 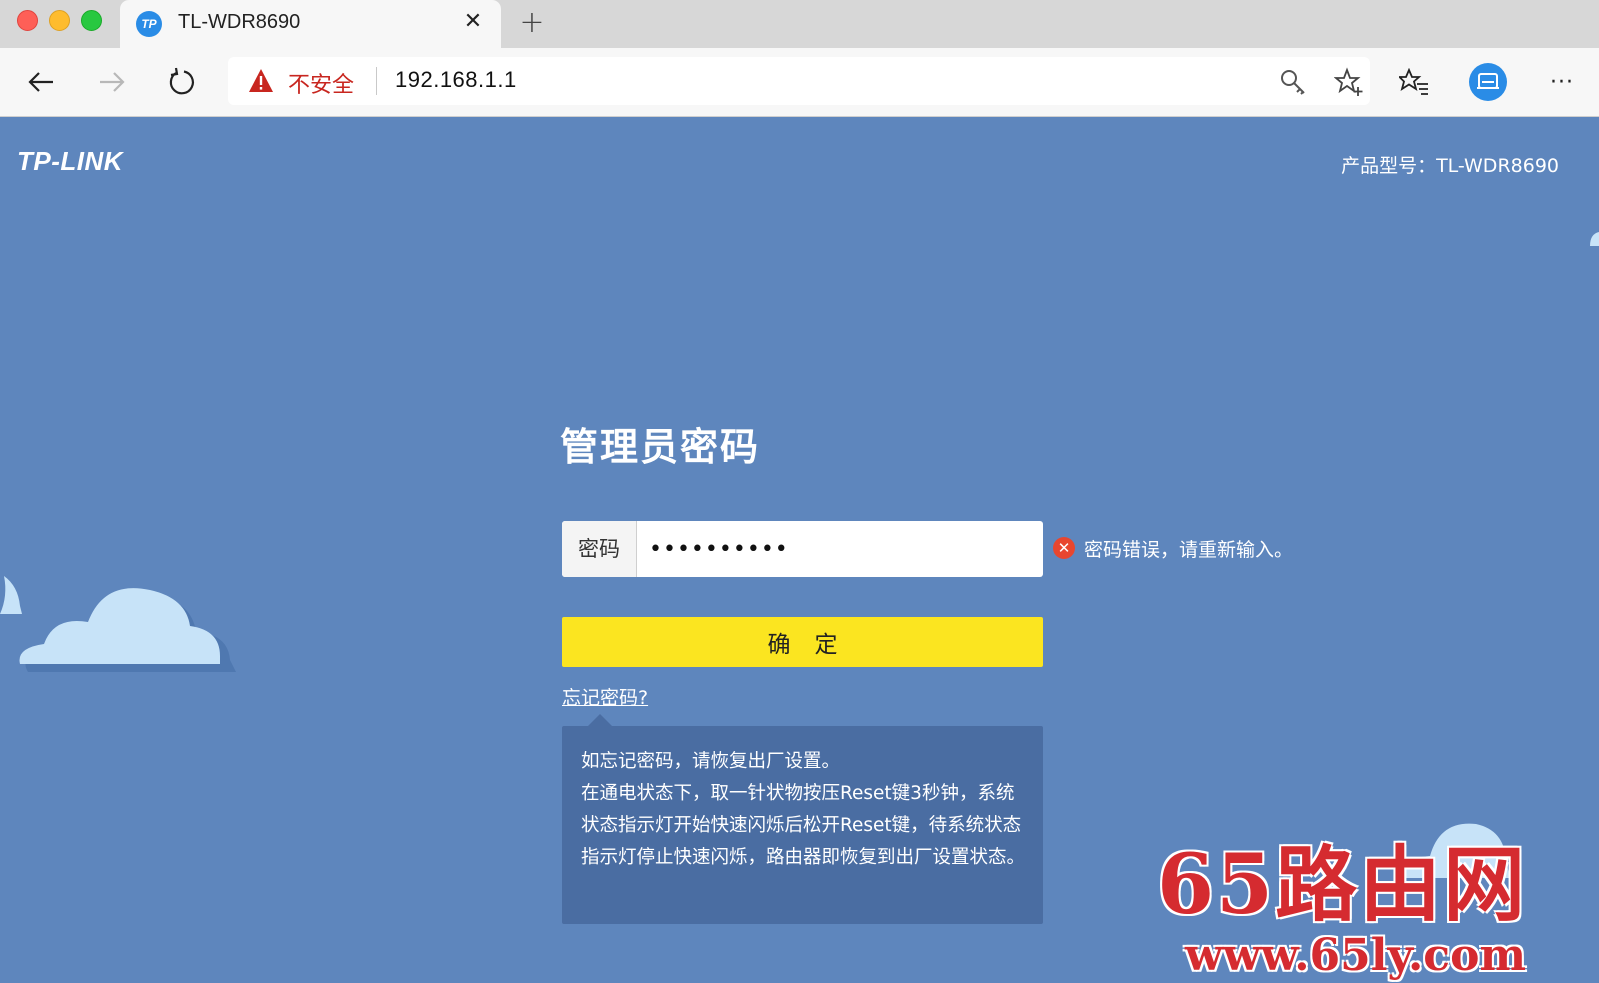 What do you see at coordinates (660, 447) in the screenshot?
I see `page-title: 管理员密码` at bounding box center [660, 447].